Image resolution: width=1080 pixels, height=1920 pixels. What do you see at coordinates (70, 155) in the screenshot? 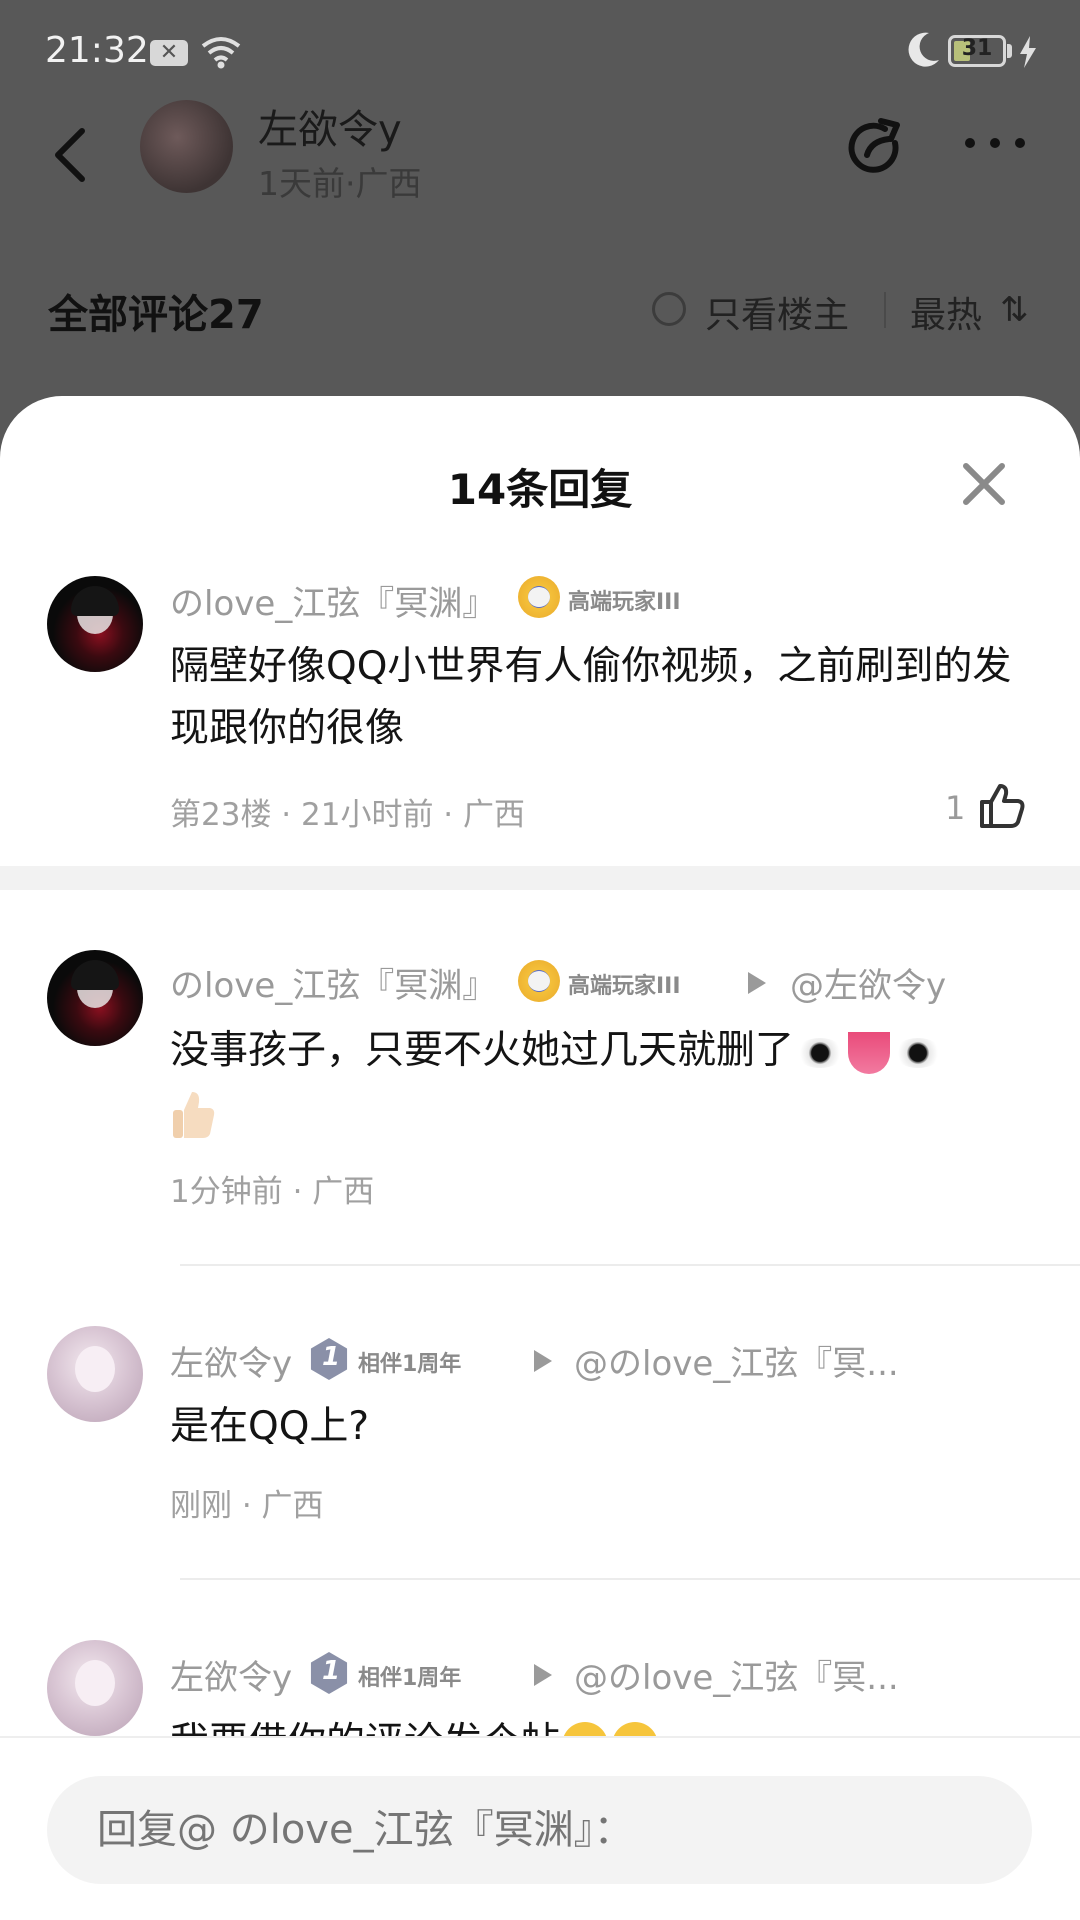
I see `back-icon` at bounding box center [70, 155].